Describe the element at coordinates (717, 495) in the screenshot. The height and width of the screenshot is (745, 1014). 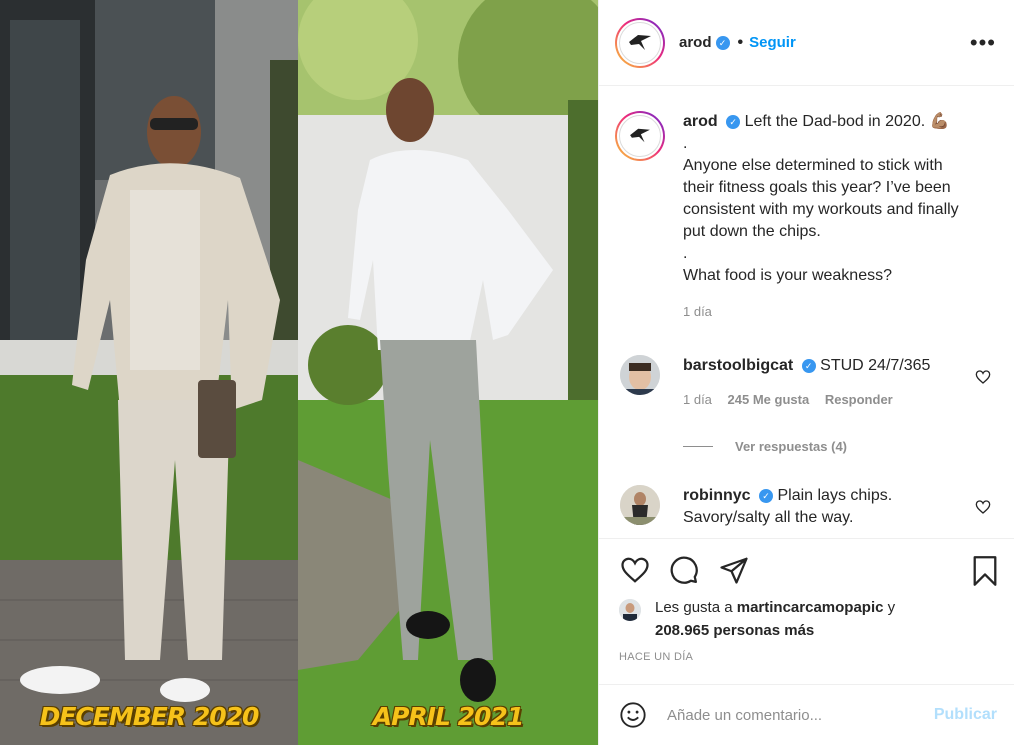
I see `comment-username: robinnyc` at that location.